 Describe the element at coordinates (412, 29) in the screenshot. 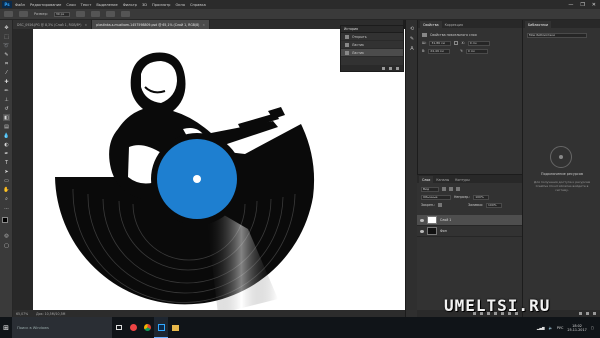

I see `history-panel-icon: ⟲` at that location.